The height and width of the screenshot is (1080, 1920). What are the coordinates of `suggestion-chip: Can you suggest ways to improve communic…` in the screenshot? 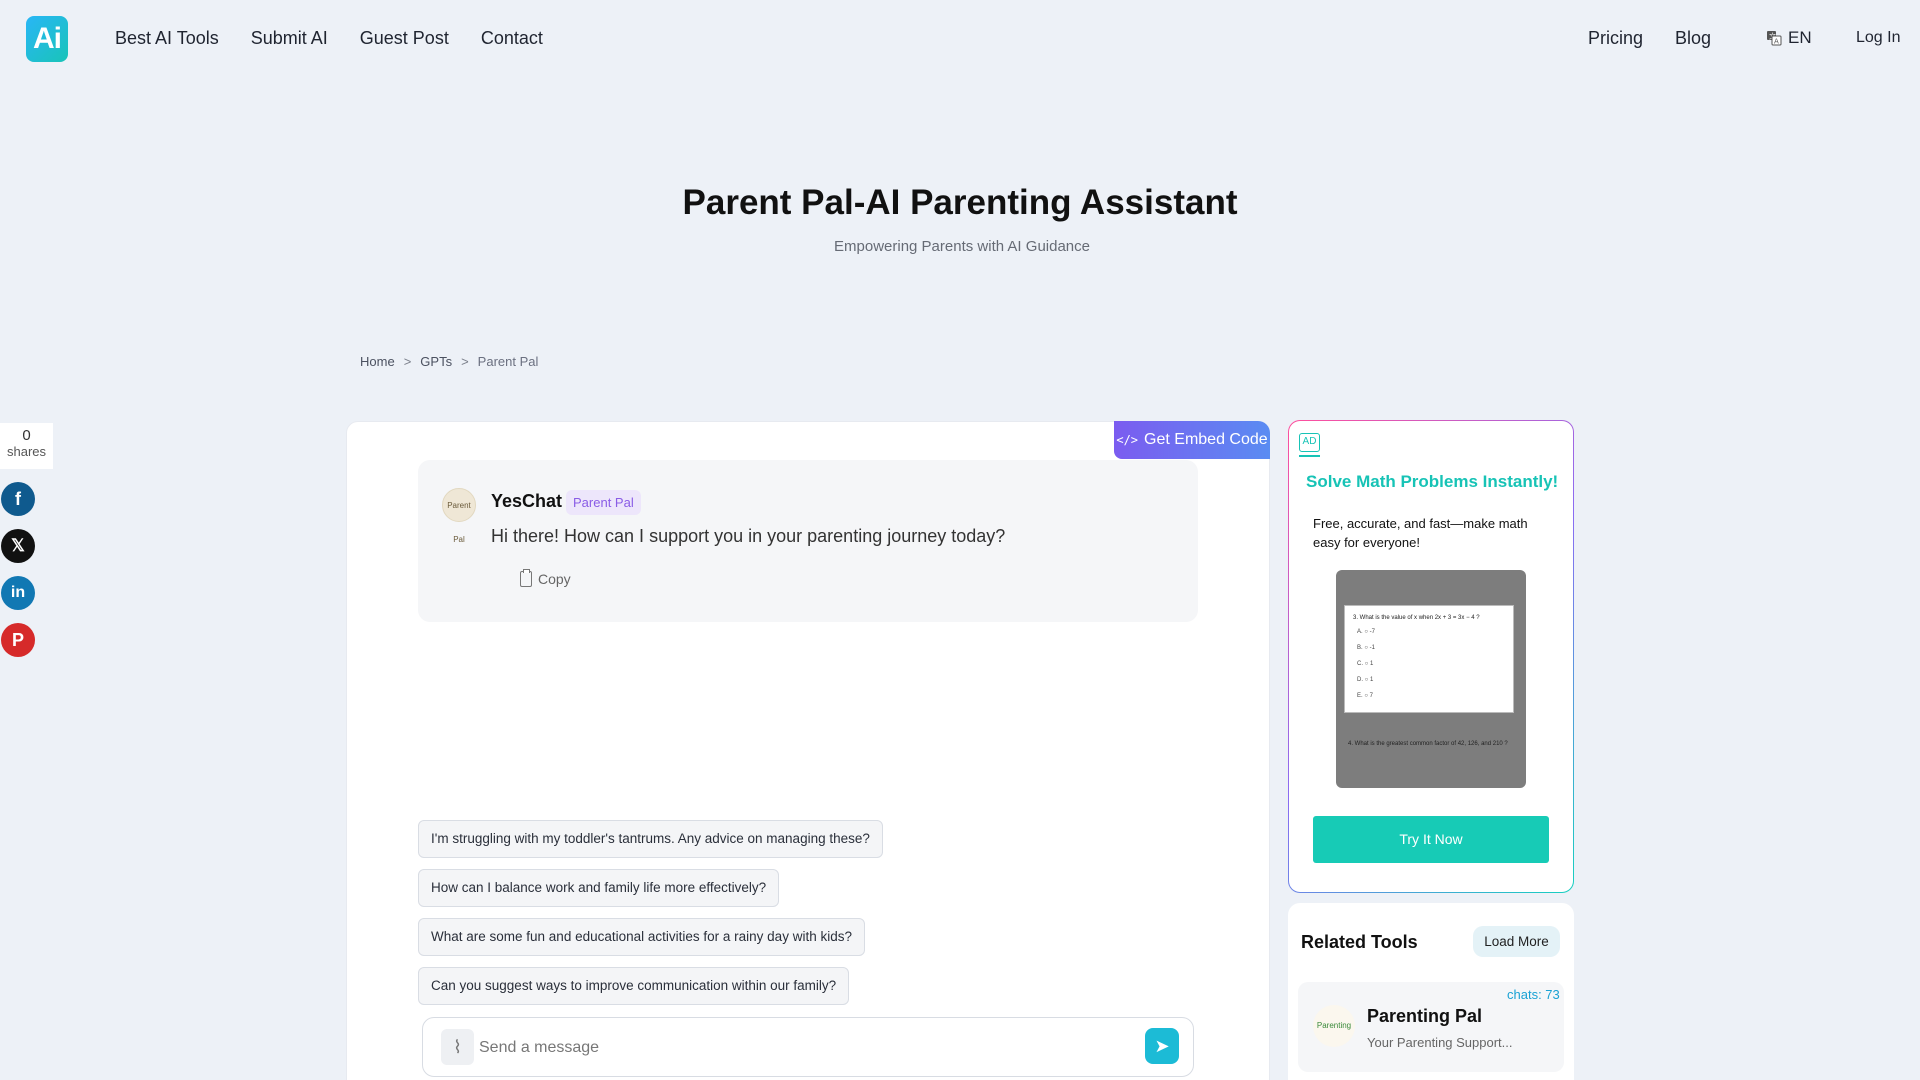 It's located at (634, 986).